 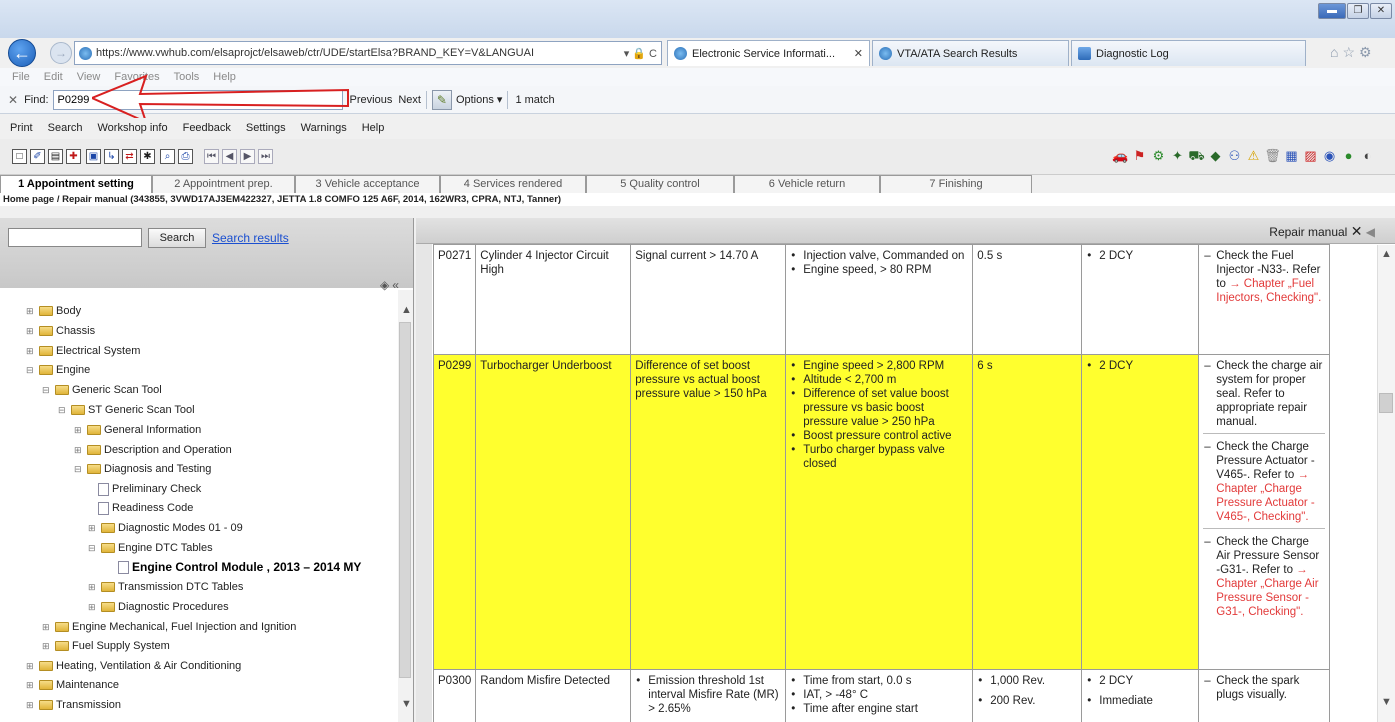 I want to click on minimize-button: ▬, so click(x=1332, y=11).